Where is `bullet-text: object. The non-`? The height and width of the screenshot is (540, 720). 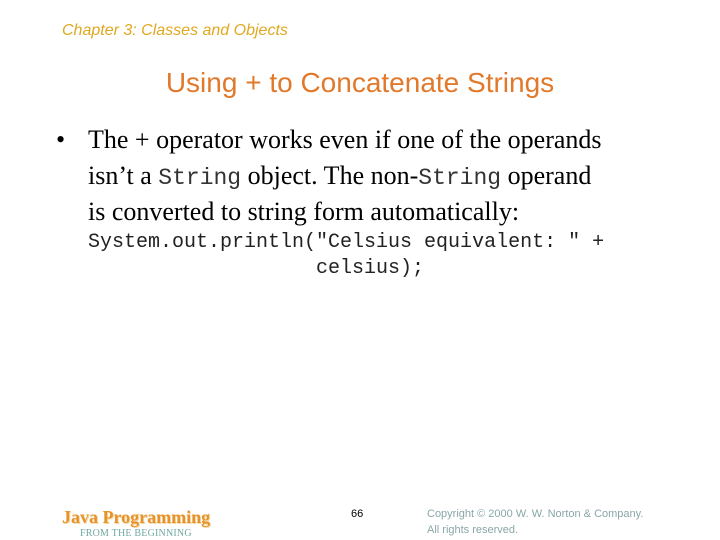
bullet-text: object. The non- is located at coordinates (330, 175).